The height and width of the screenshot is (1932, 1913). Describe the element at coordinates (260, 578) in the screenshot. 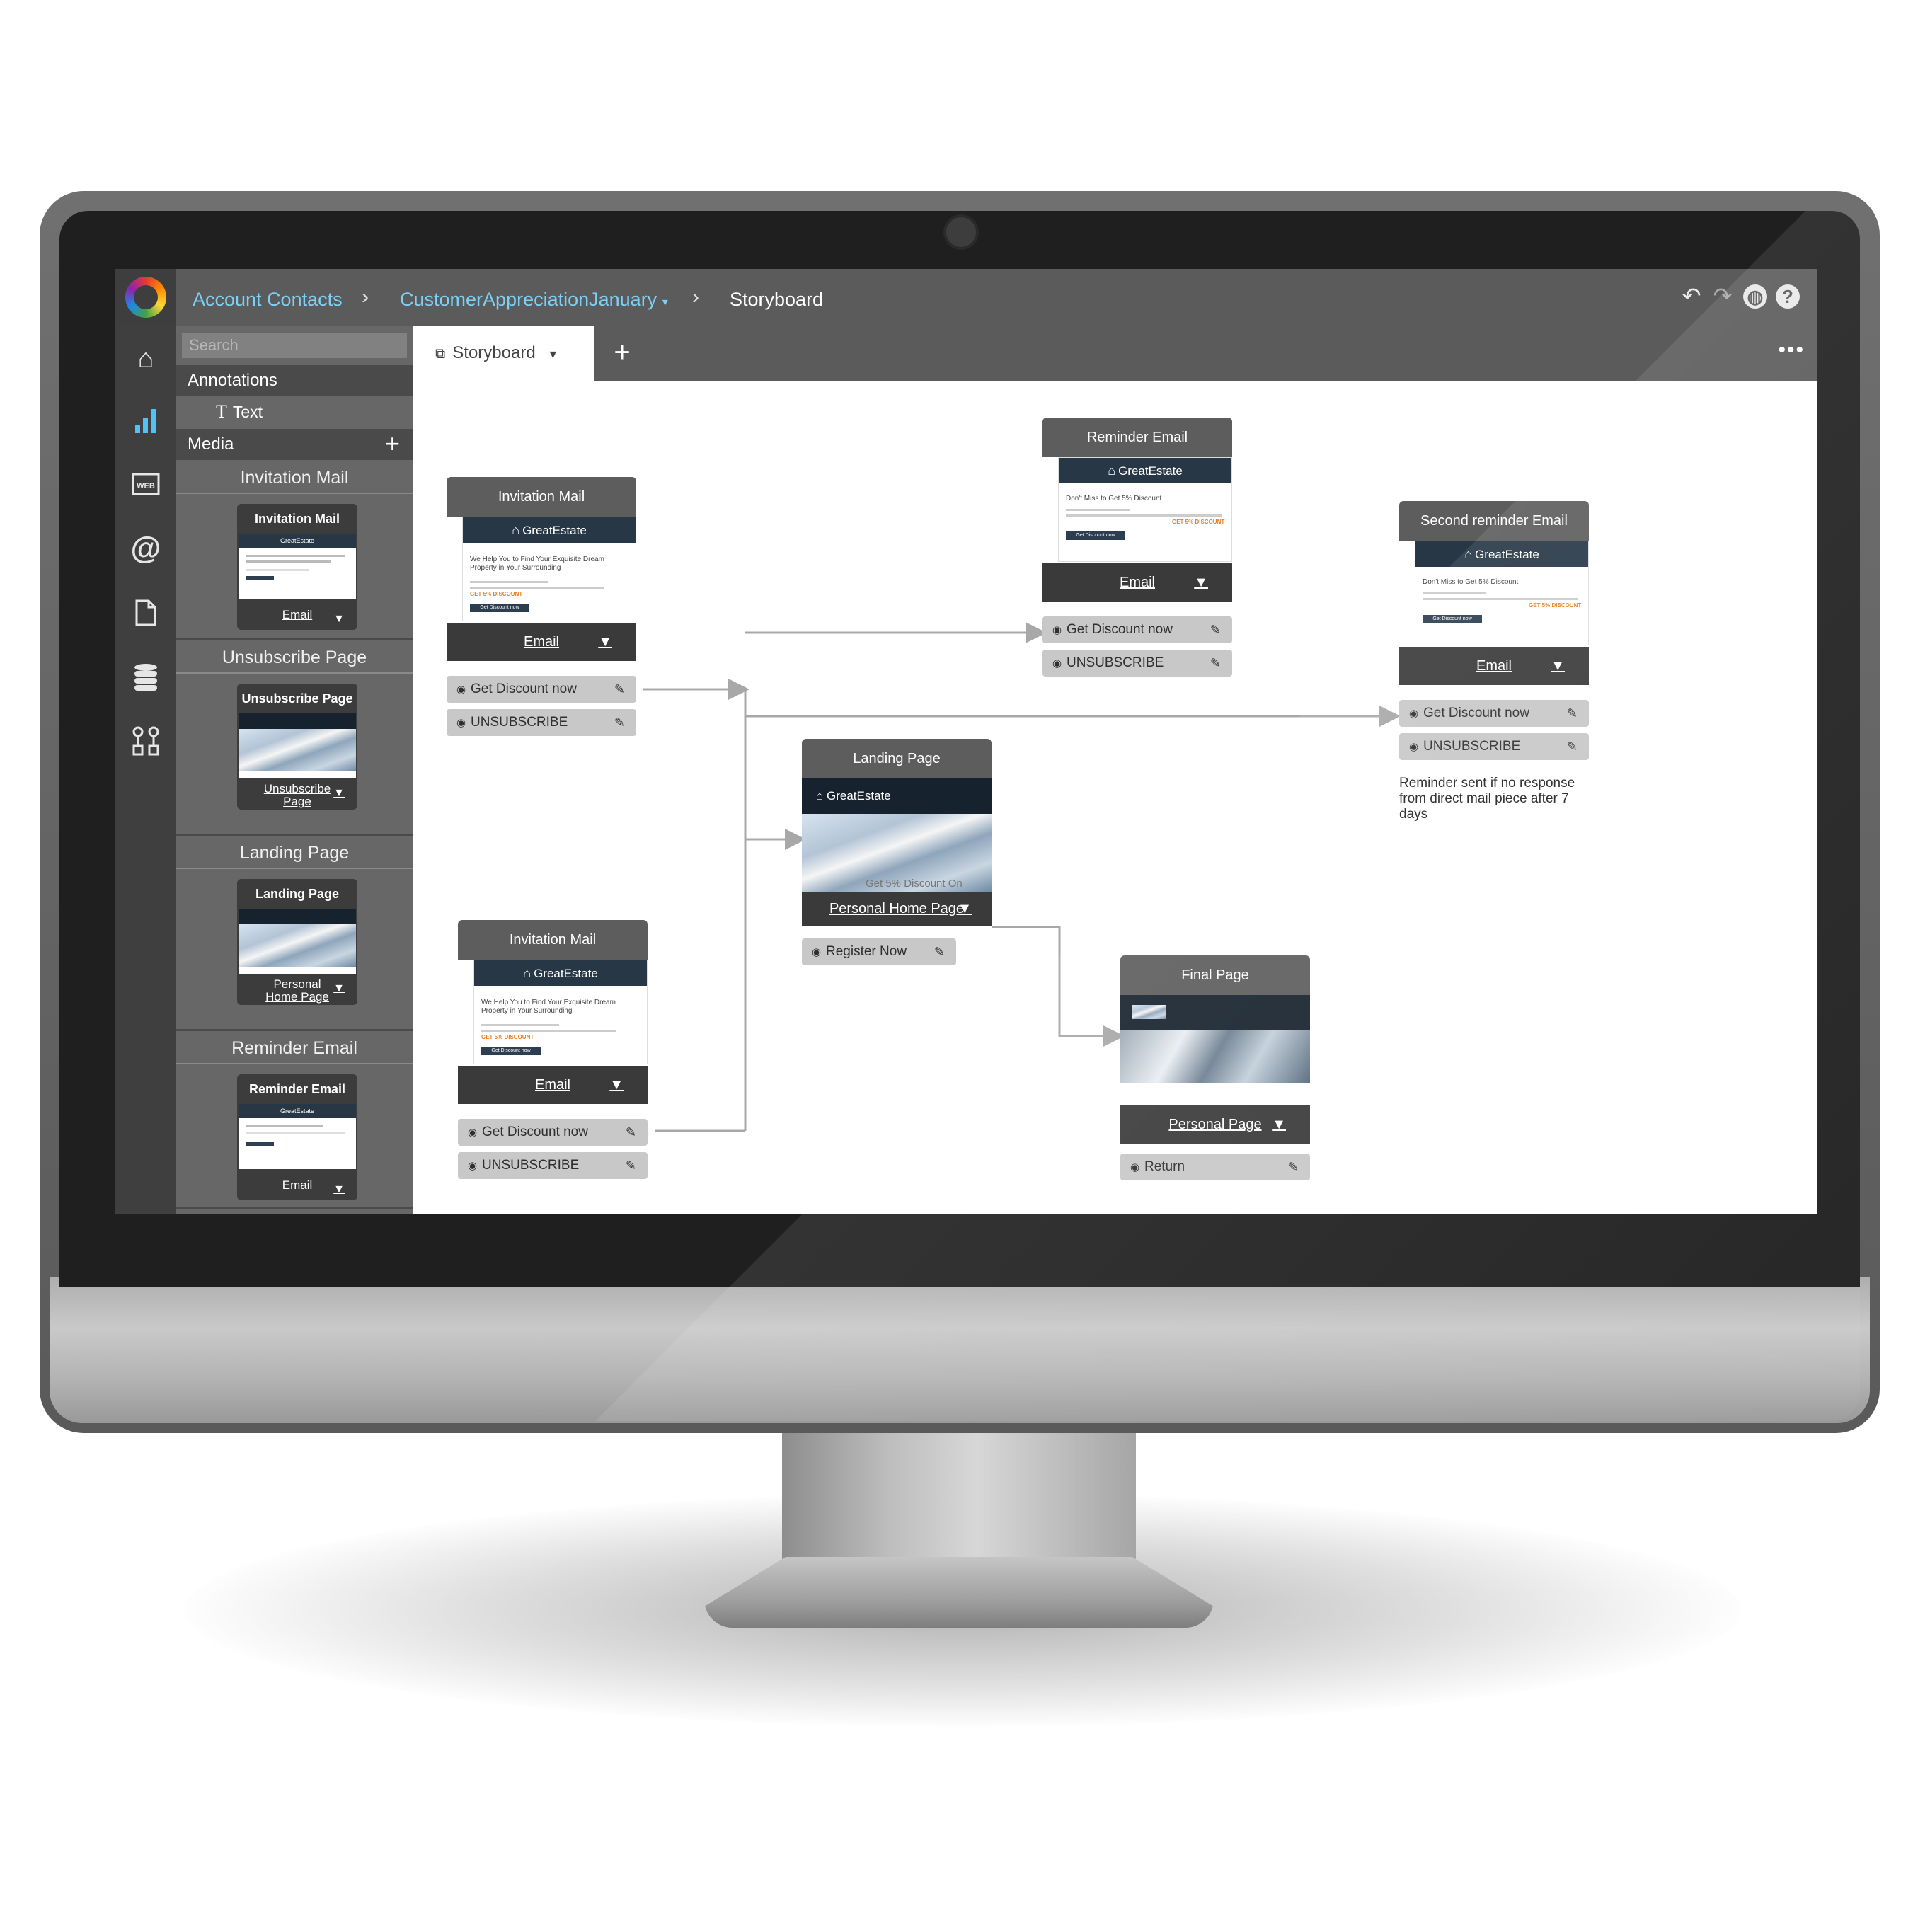

I see `thumb-button` at that location.